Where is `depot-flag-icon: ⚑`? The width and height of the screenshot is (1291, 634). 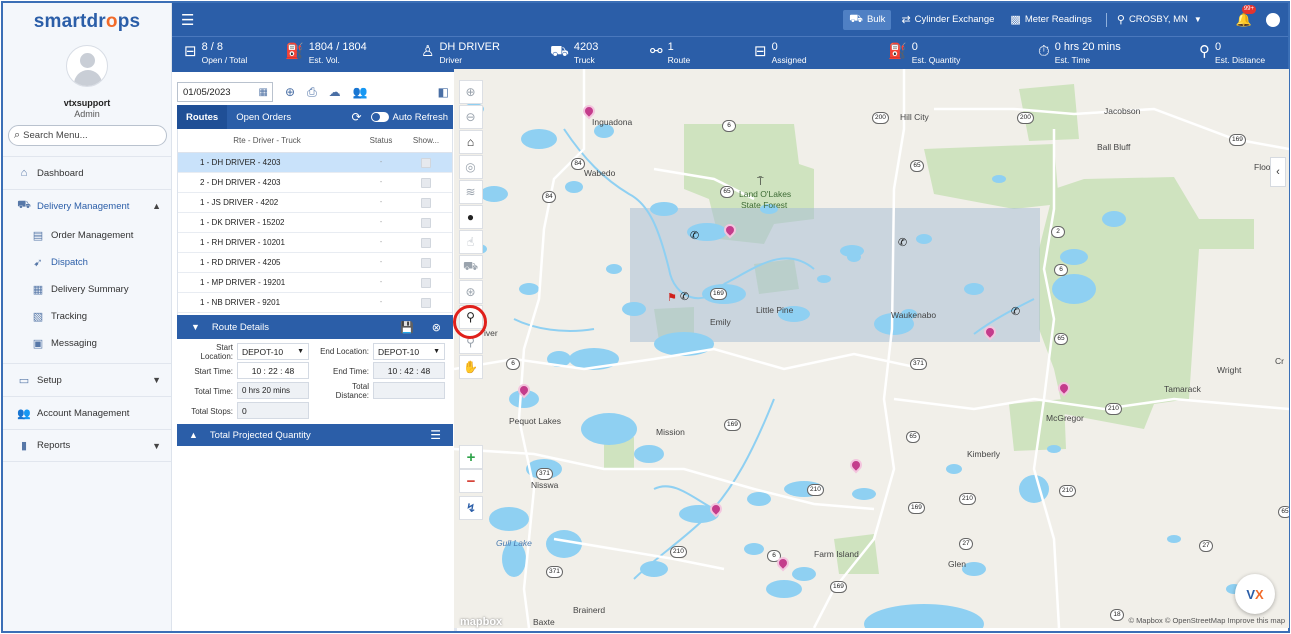 depot-flag-icon: ⚑ is located at coordinates (672, 297).